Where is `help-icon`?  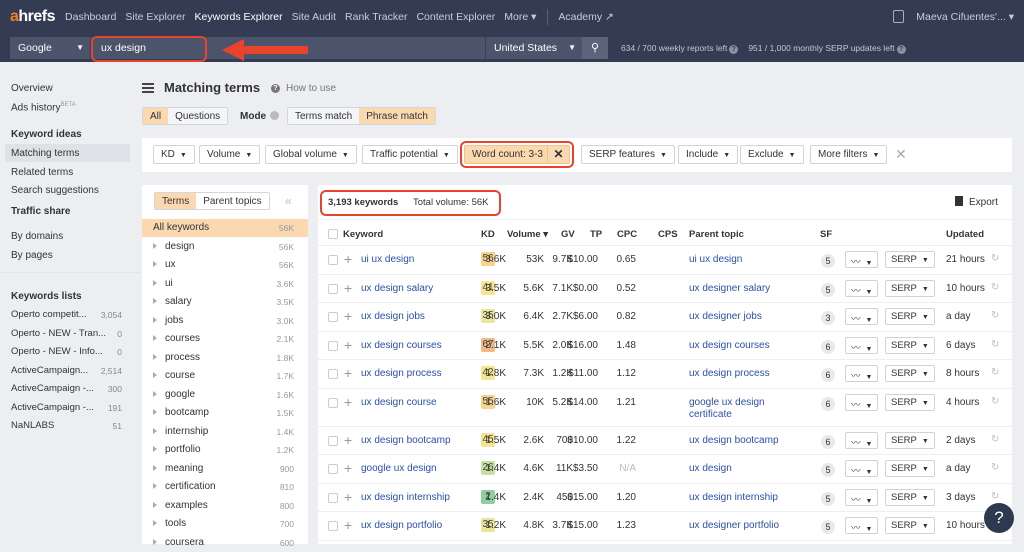
help-icon is located at coordinates (274, 115).